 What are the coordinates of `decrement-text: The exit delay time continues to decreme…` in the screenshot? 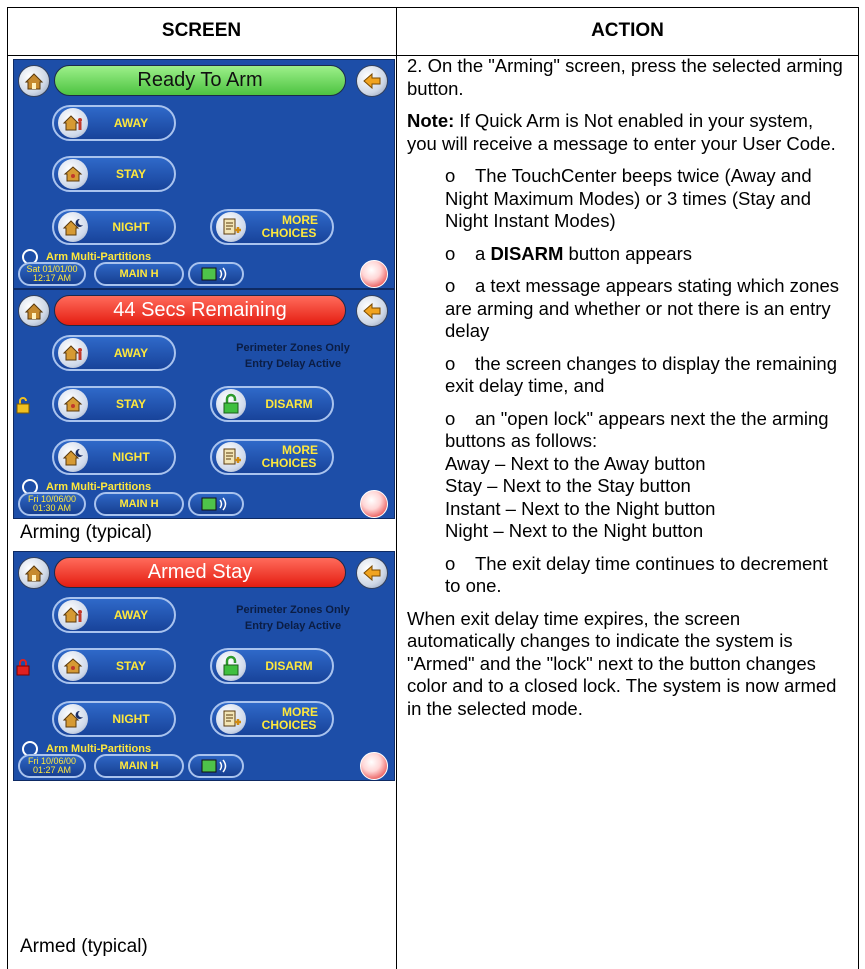 It's located at (636, 574).